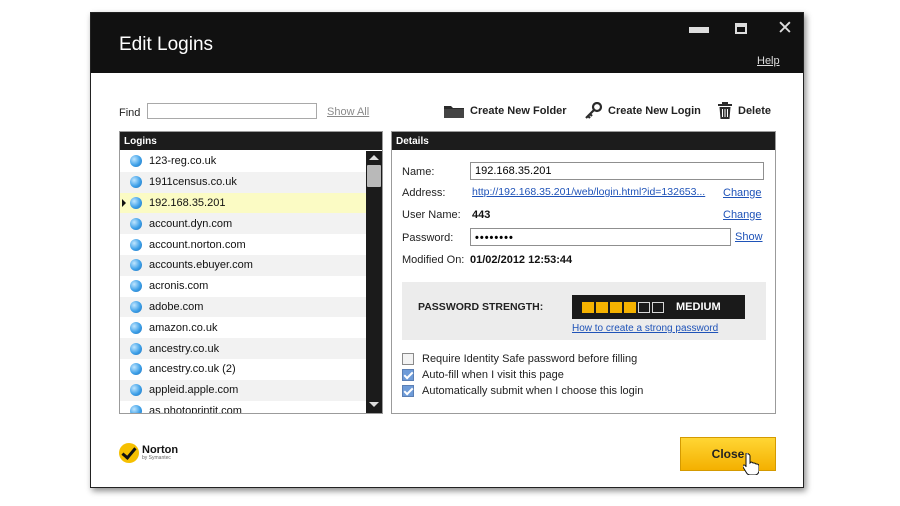 The image size is (900, 506). Describe the element at coordinates (243, 307) in the screenshot. I see `login-list-item: adobe.com` at that location.